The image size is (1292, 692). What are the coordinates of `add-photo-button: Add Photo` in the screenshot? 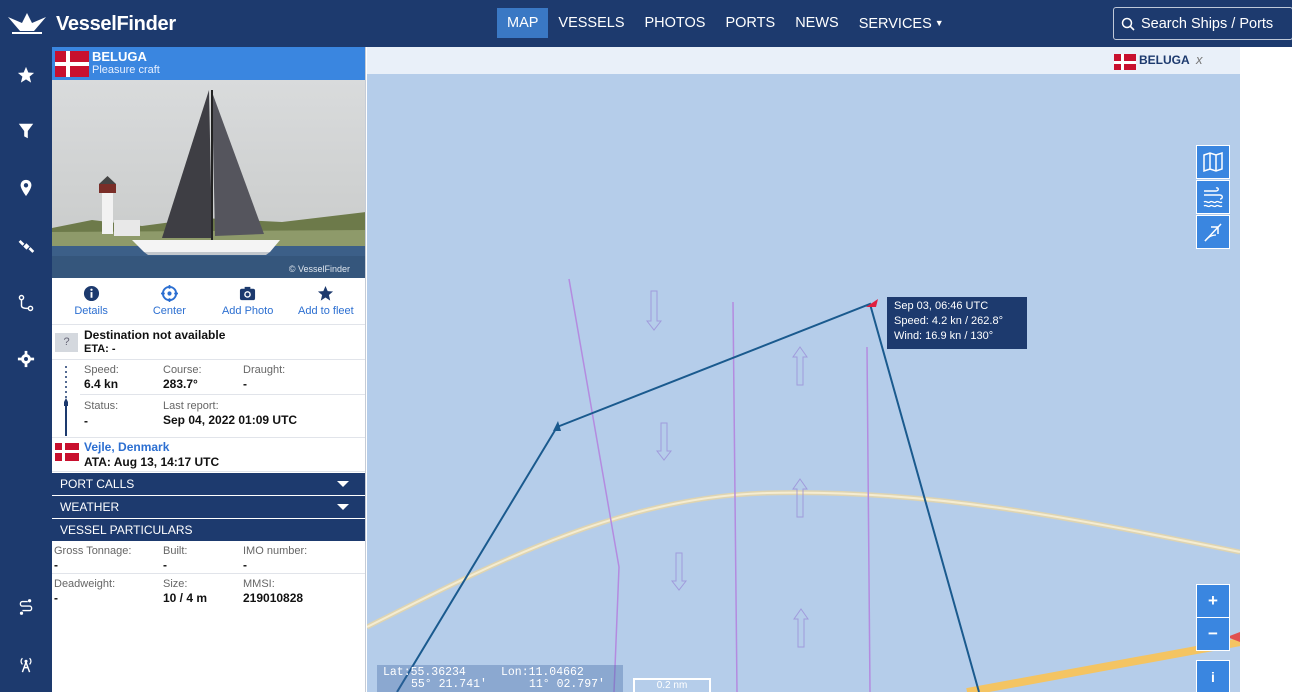 It's located at (248, 301).